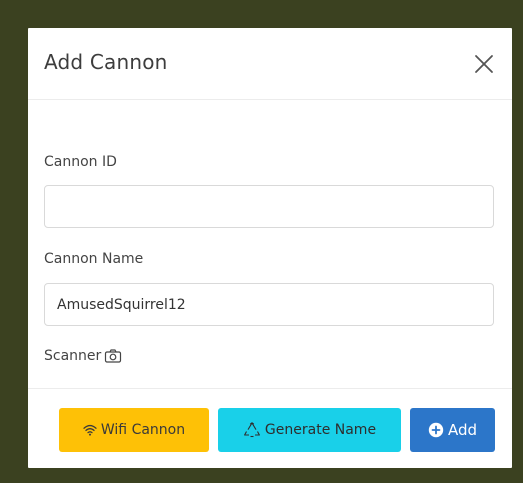 The width and height of the screenshot is (523, 483). Describe the element at coordinates (269, 304) in the screenshot. I see `cannon-name-input` at that location.